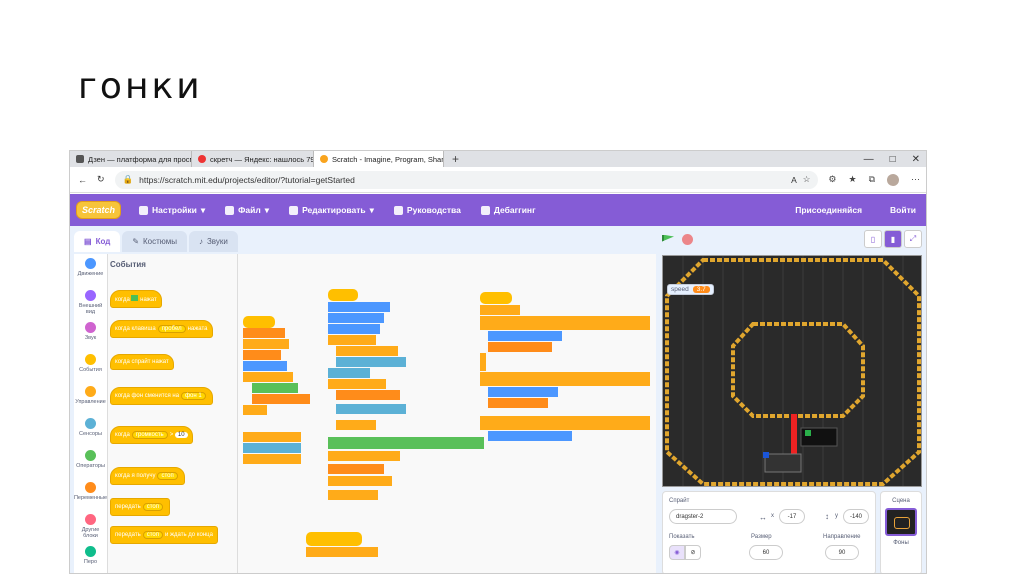 Image resolution: width=1024 pixels, height=574 pixels. What do you see at coordinates (893, 179) in the screenshot?
I see `avatar` at bounding box center [893, 179].